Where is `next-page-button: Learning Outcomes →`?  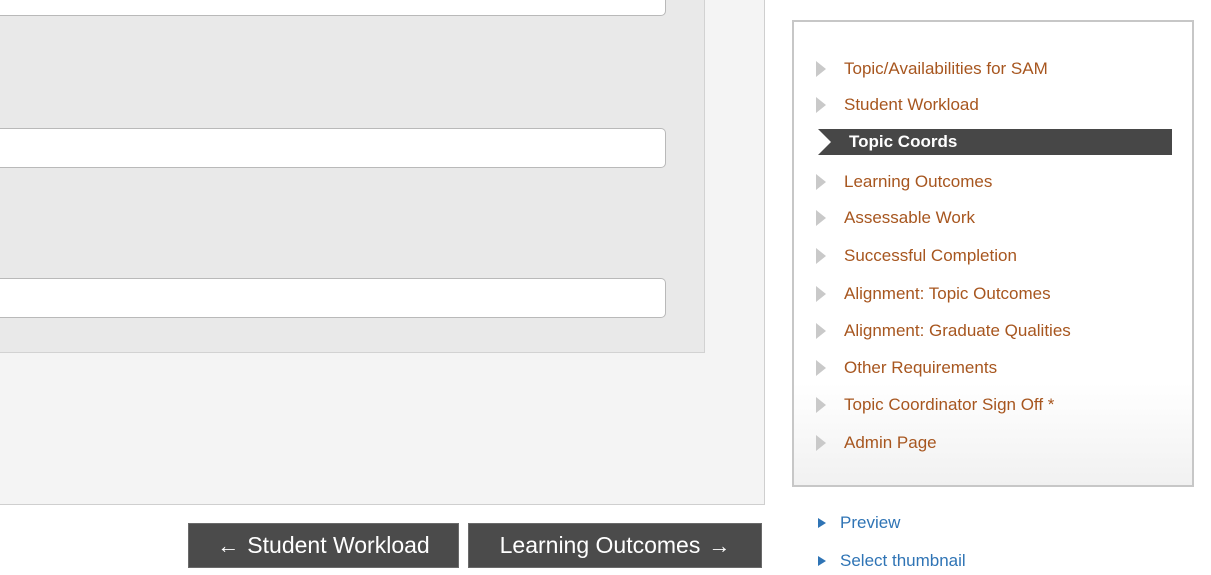 next-page-button: Learning Outcomes → is located at coordinates (615, 545).